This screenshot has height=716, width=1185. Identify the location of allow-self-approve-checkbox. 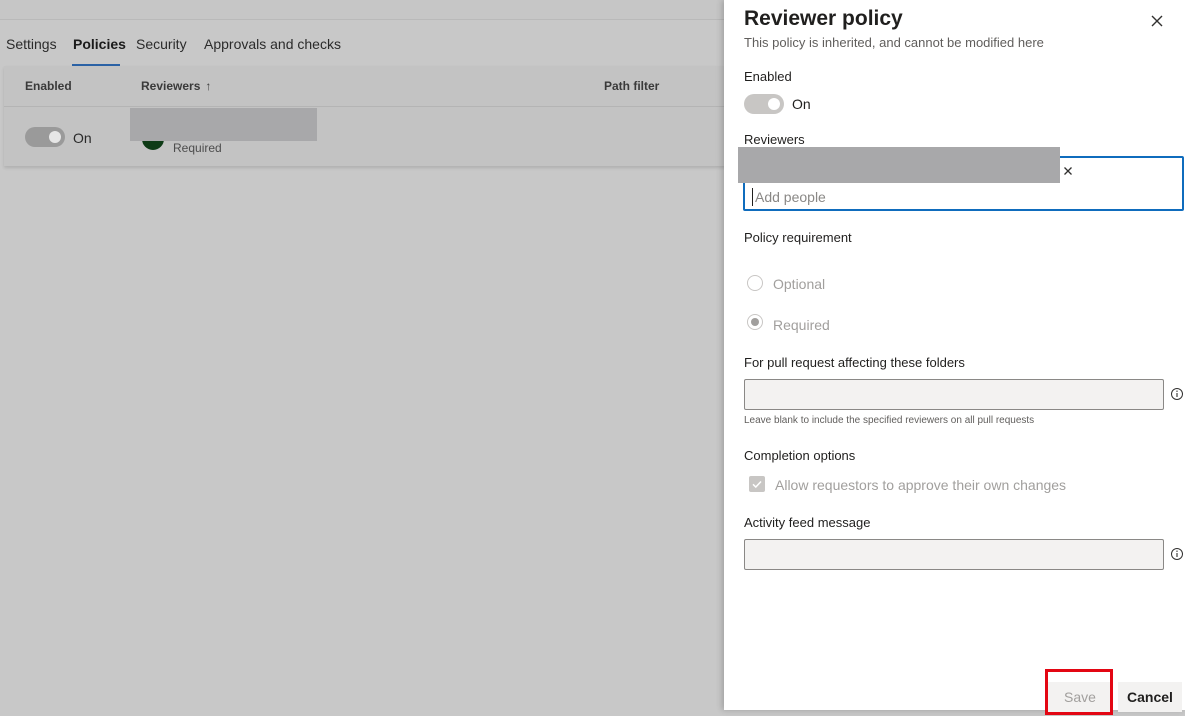
(757, 484).